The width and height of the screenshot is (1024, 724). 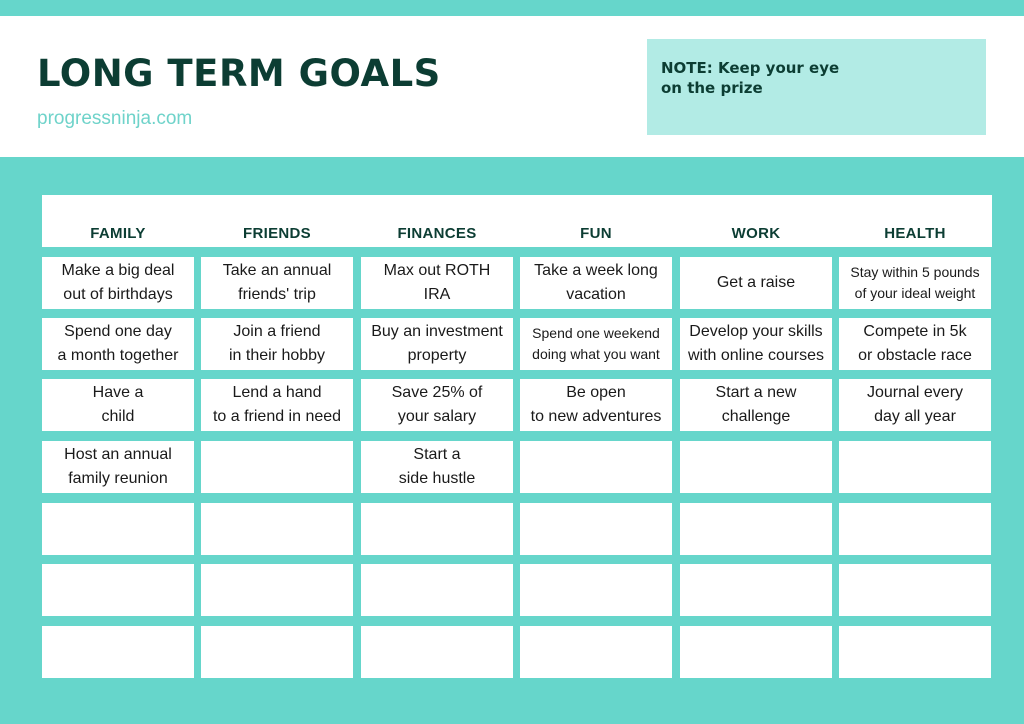 I want to click on goal-cell: Be open to new adventures, so click(x=596, y=405).